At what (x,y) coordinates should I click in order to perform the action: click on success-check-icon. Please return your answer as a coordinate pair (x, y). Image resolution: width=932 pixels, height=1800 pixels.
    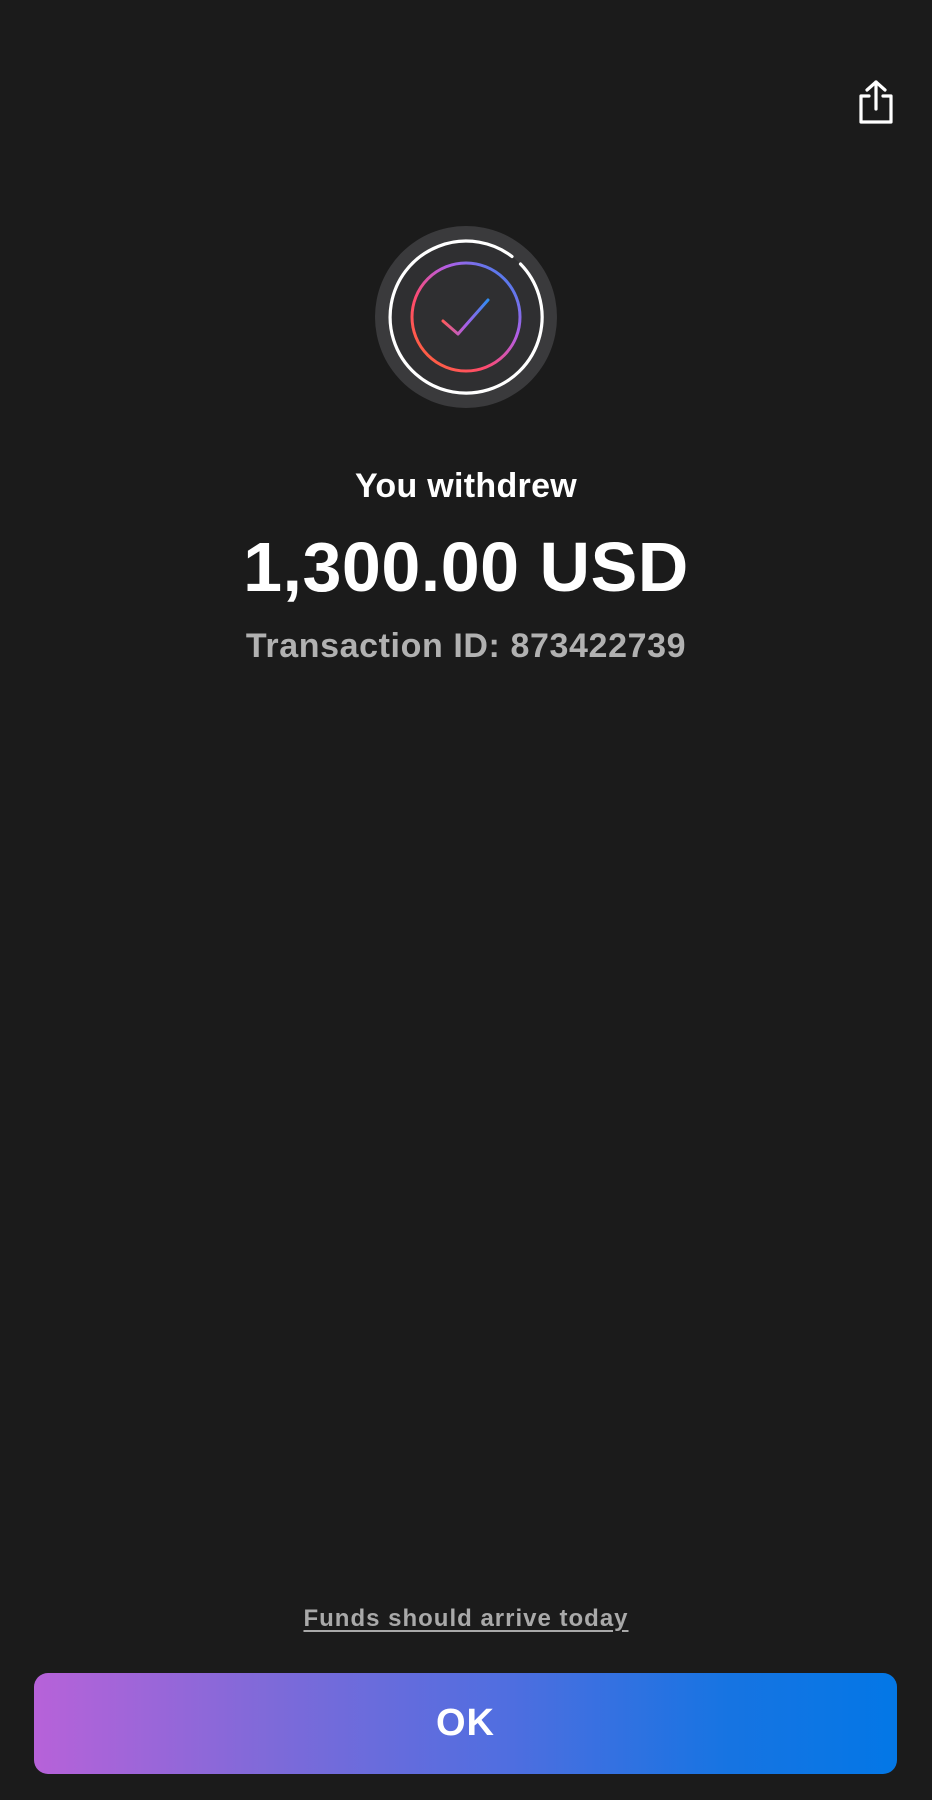
    Looking at the image, I should click on (466, 317).